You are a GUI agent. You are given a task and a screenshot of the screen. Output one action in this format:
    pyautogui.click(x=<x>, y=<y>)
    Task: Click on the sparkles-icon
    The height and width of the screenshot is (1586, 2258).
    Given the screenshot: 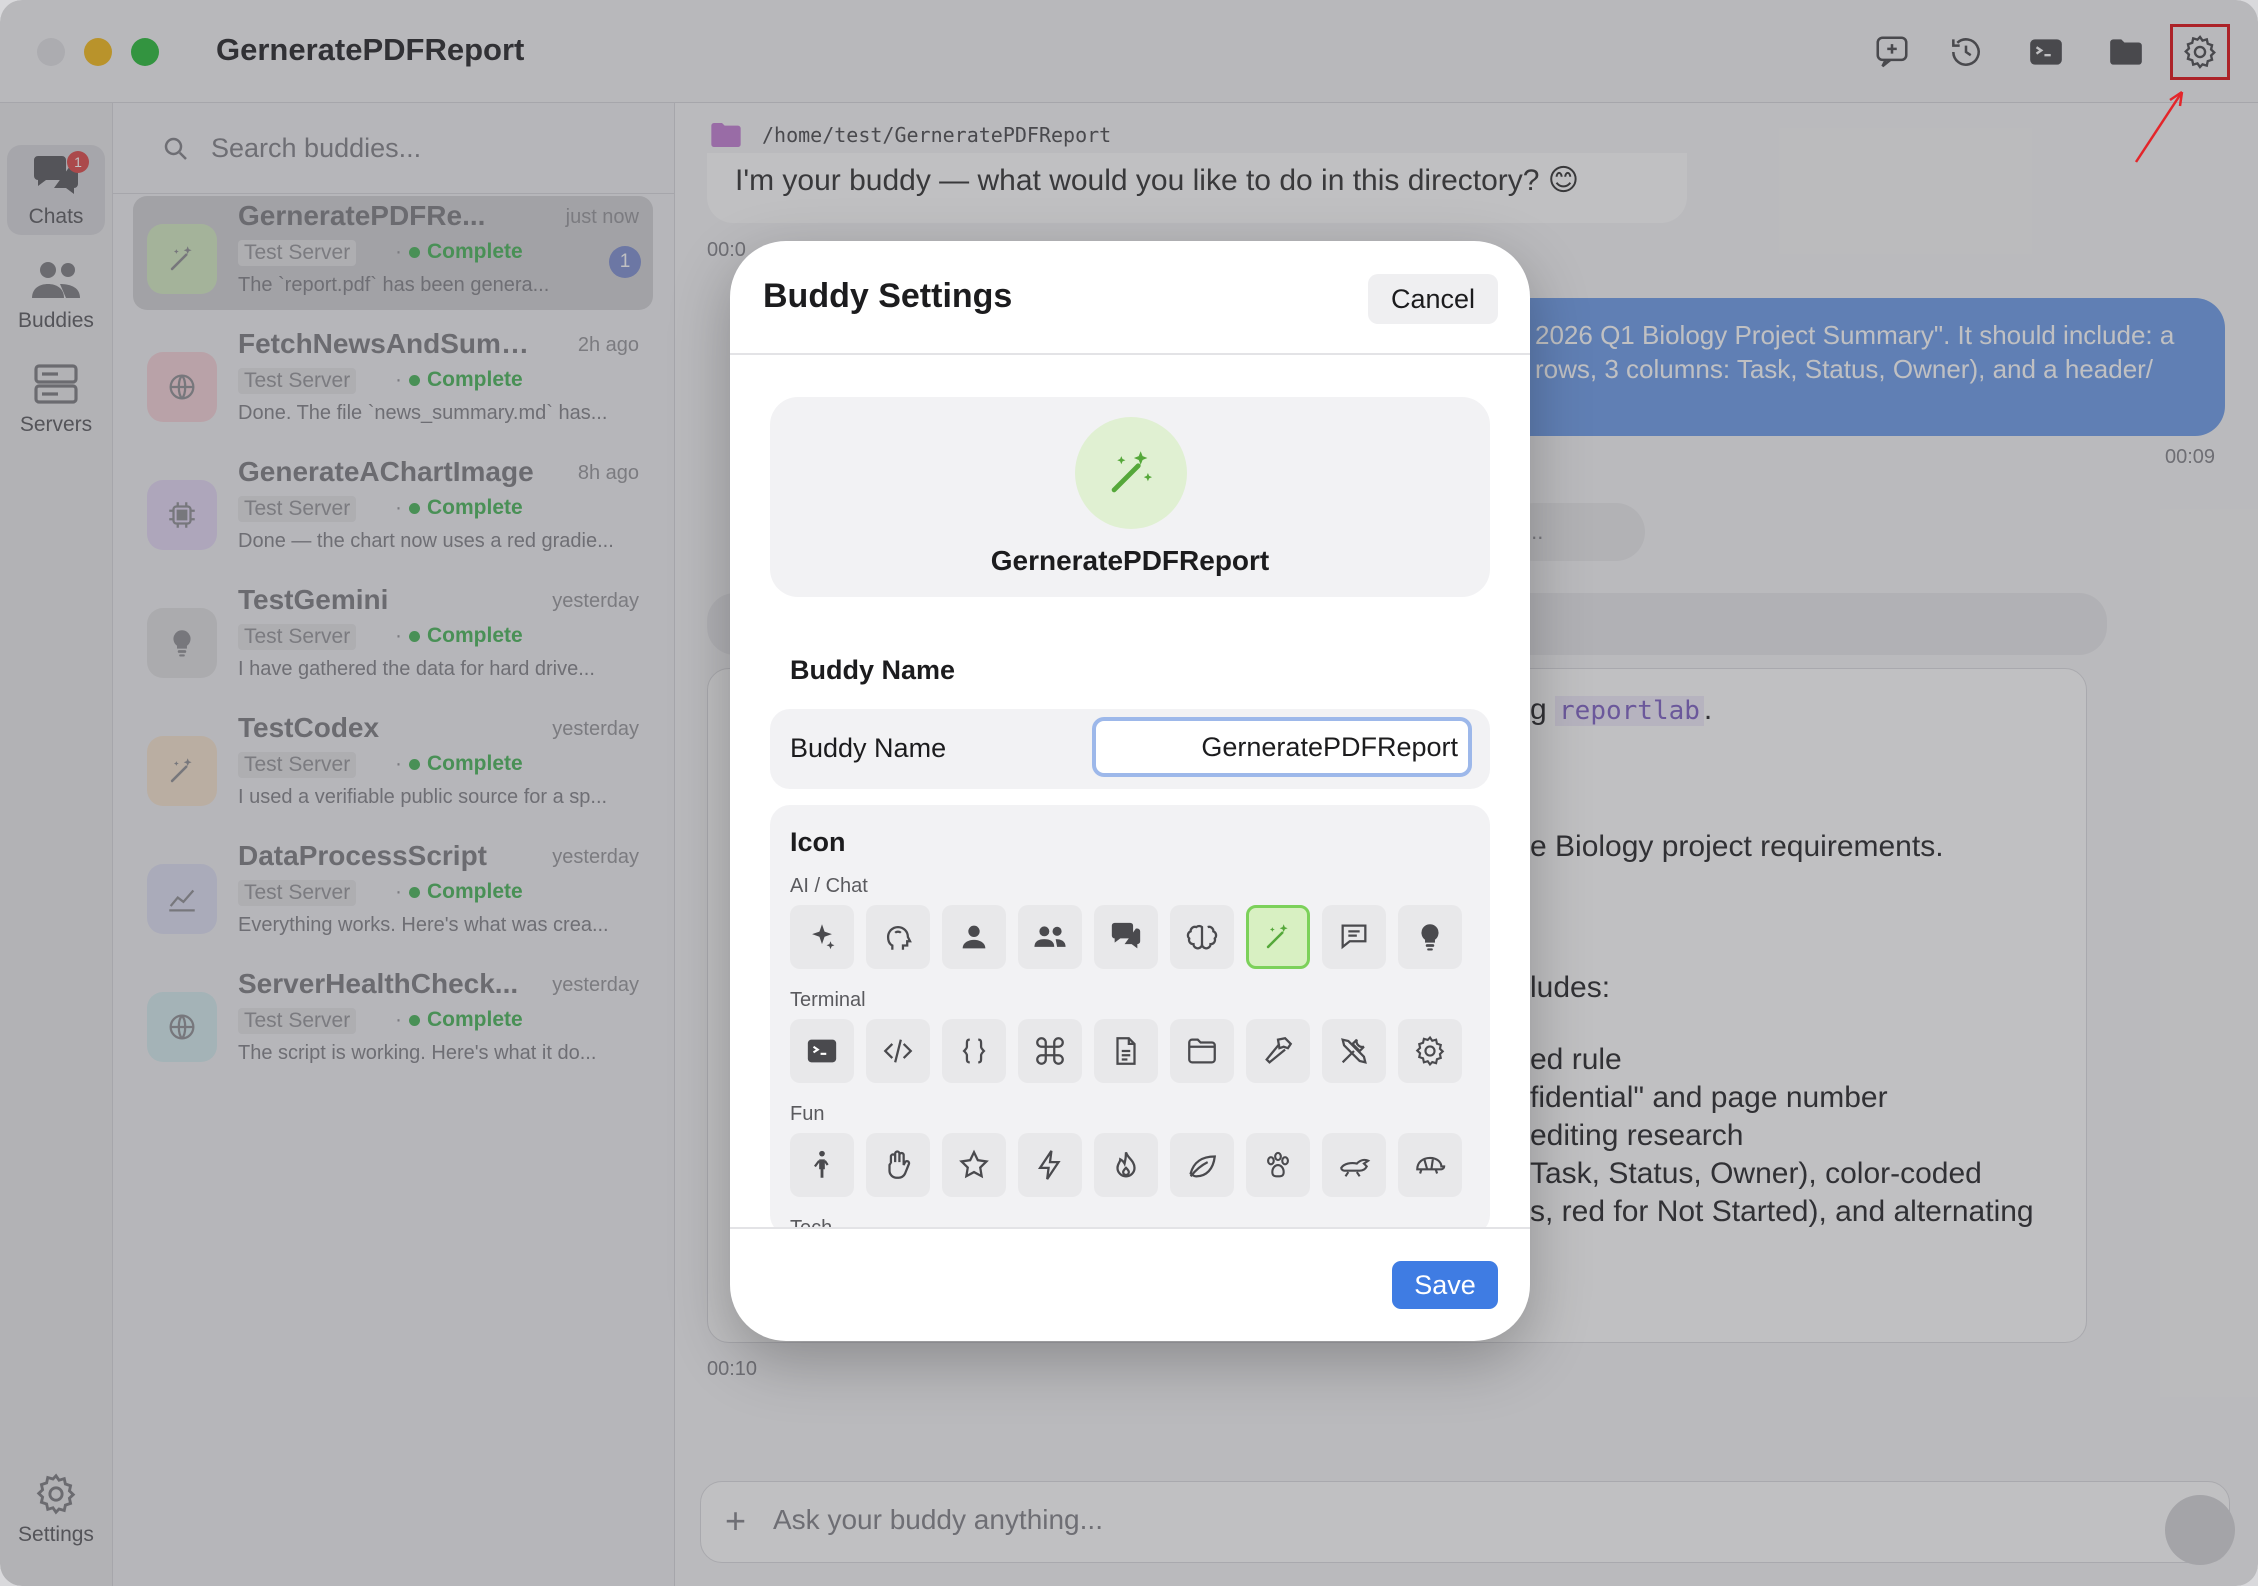 What is the action you would take?
    pyautogui.click(x=822, y=937)
    